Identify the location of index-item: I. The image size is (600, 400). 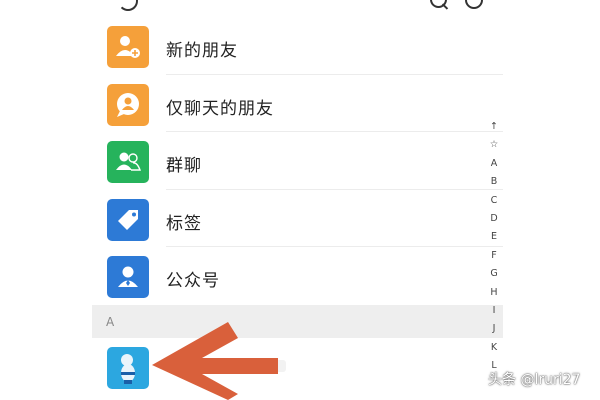
(494, 311).